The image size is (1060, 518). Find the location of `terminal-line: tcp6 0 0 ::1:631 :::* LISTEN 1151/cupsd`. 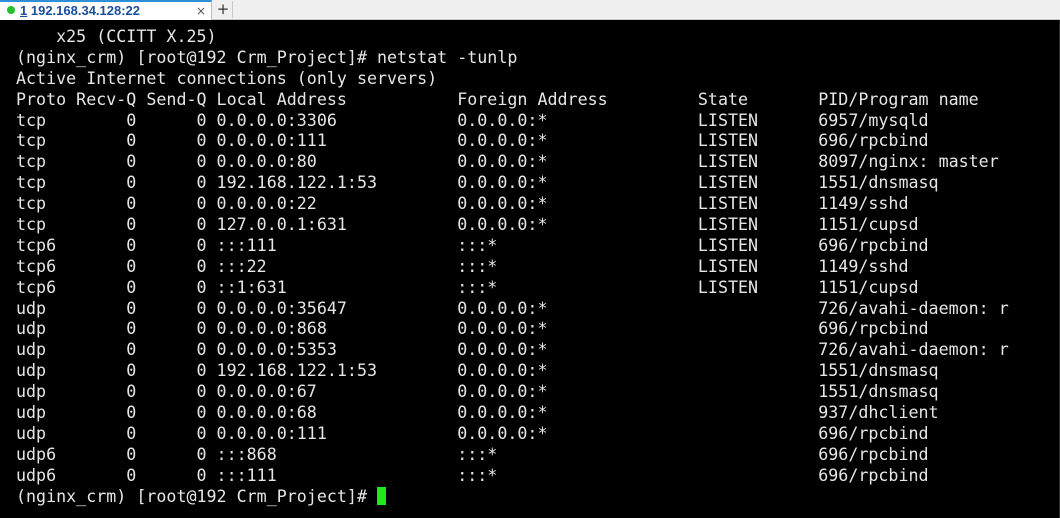

terminal-line: tcp6 0 0 ::1:631 :::* LISTEN 1151/cupsd is located at coordinates (467, 287).